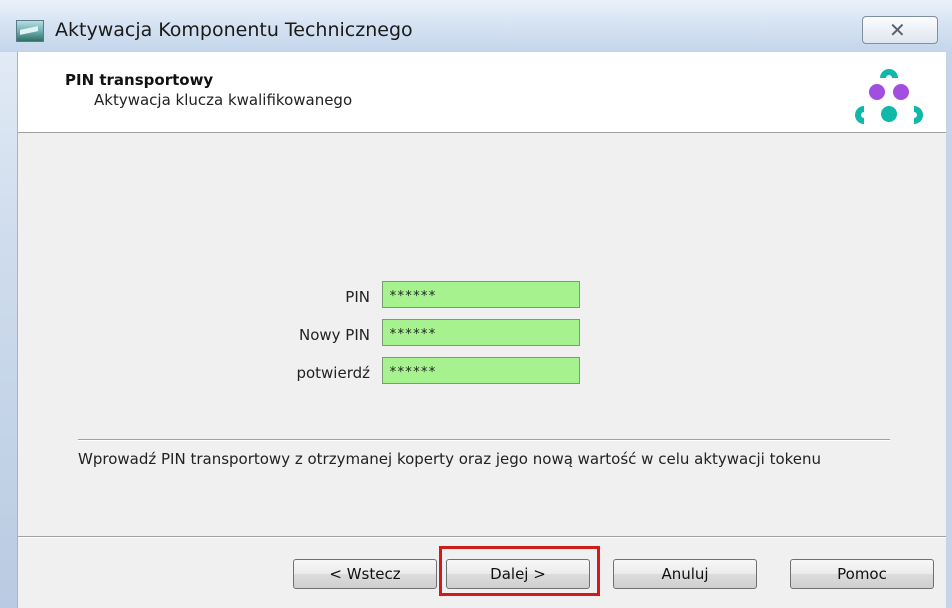 The width and height of the screenshot is (952, 608). What do you see at coordinates (485, 537) in the screenshot?
I see `button-bar-divider` at bounding box center [485, 537].